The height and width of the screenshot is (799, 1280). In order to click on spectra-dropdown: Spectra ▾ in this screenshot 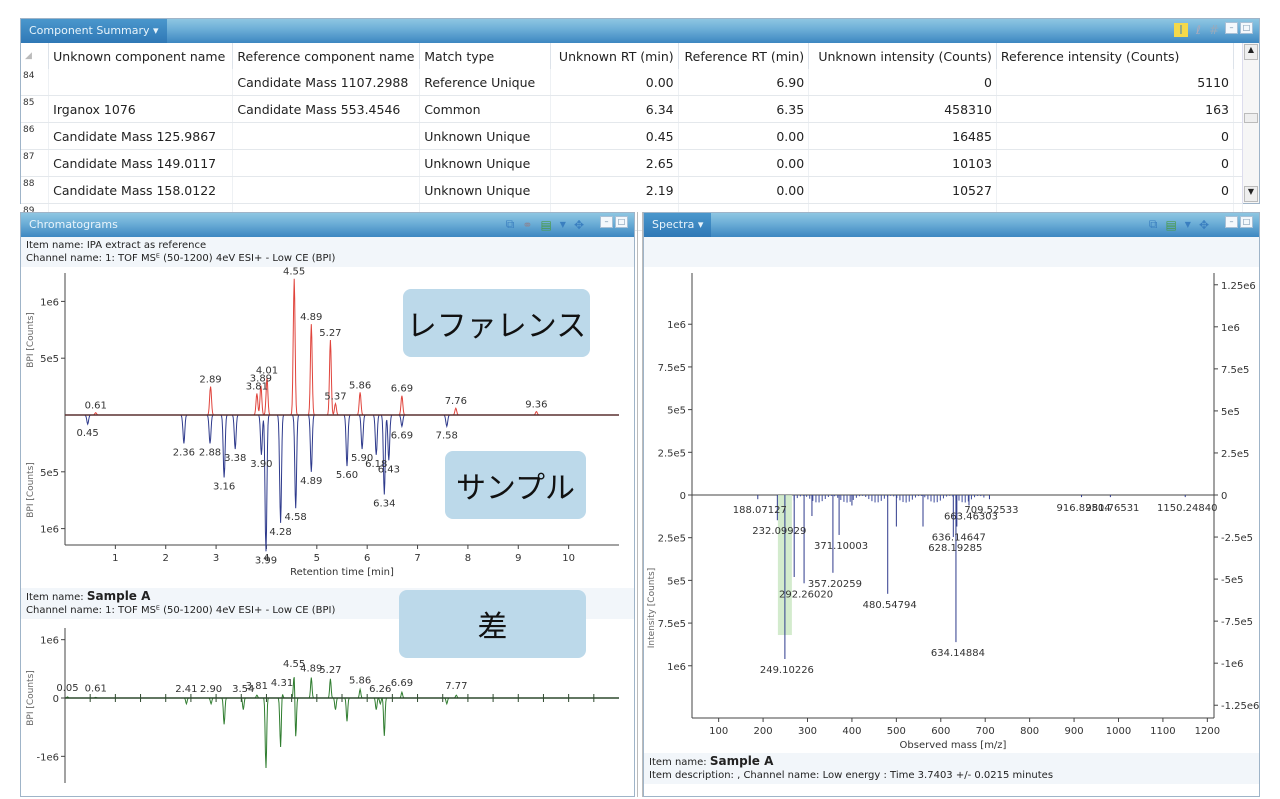, I will do `click(678, 225)`.